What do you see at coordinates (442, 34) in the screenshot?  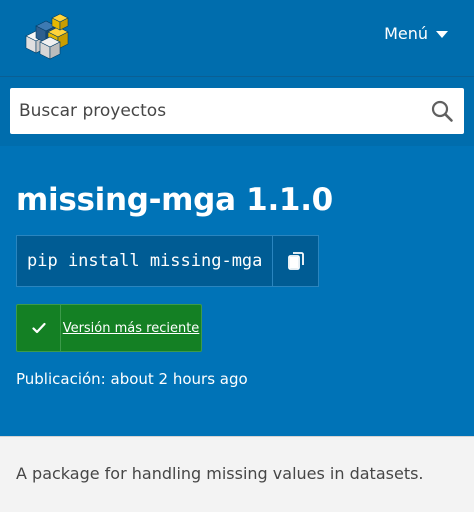 I see `caret-down-icon` at bounding box center [442, 34].